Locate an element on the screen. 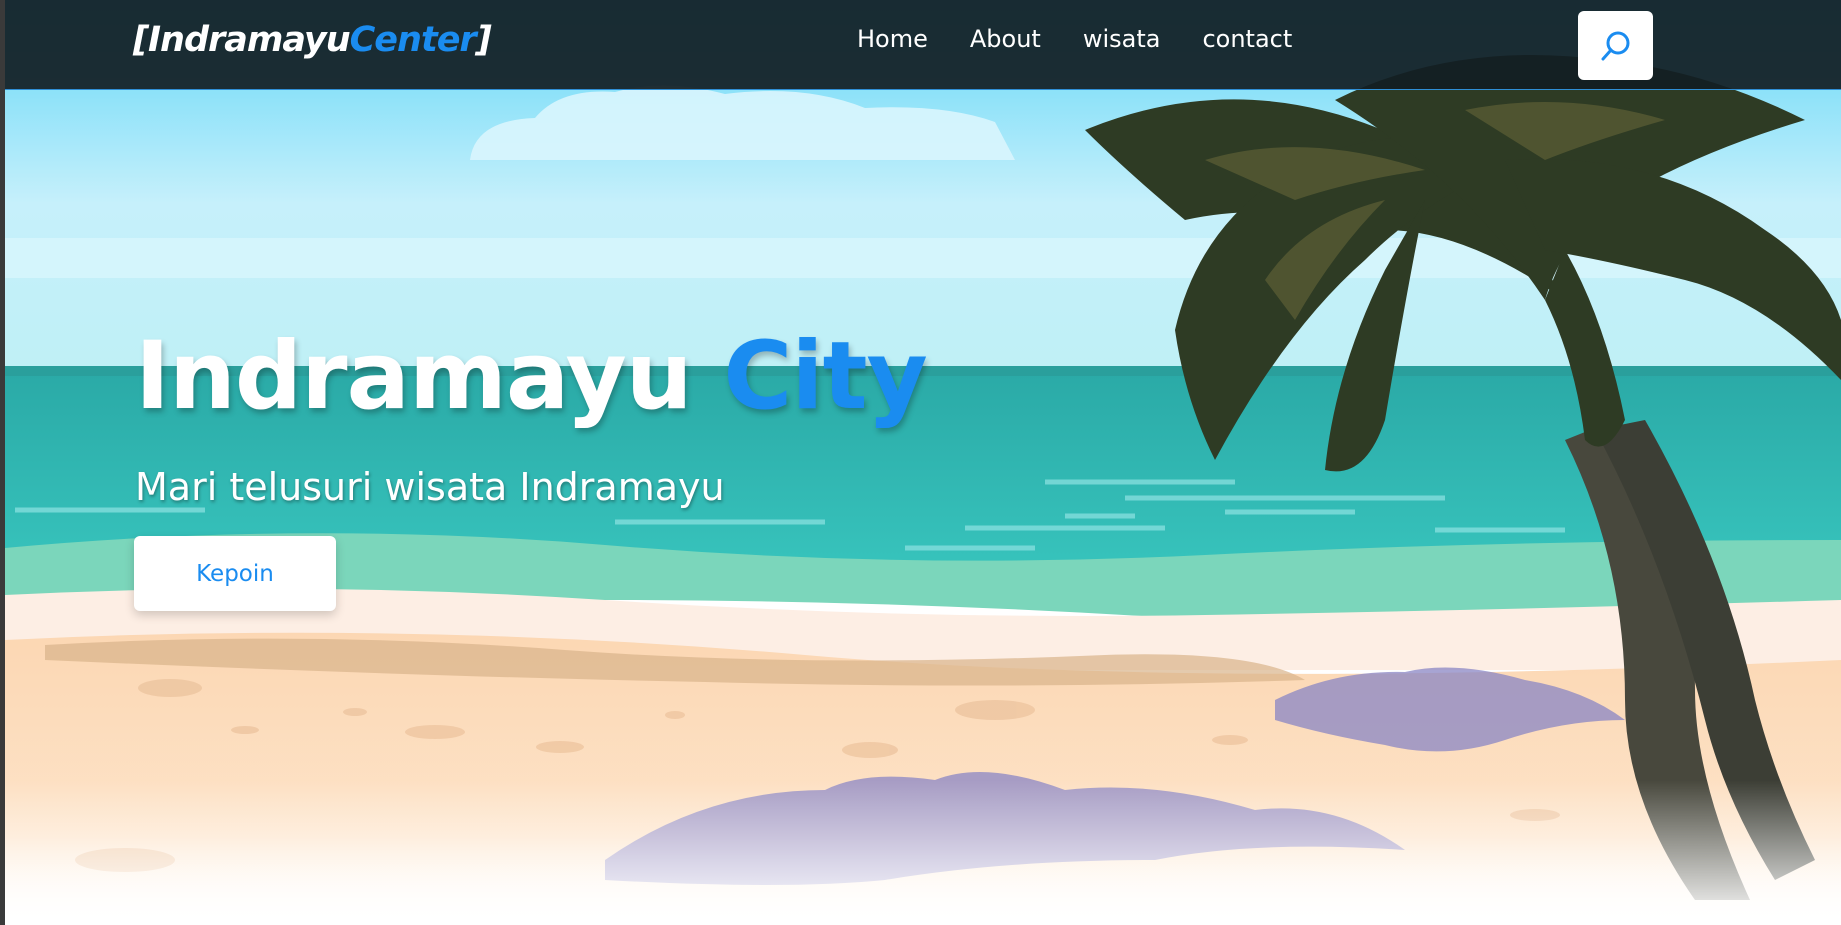 Image resolution: width=1841 pixels, height=925 pixels. search-button is located at coordinates (1615, 45).